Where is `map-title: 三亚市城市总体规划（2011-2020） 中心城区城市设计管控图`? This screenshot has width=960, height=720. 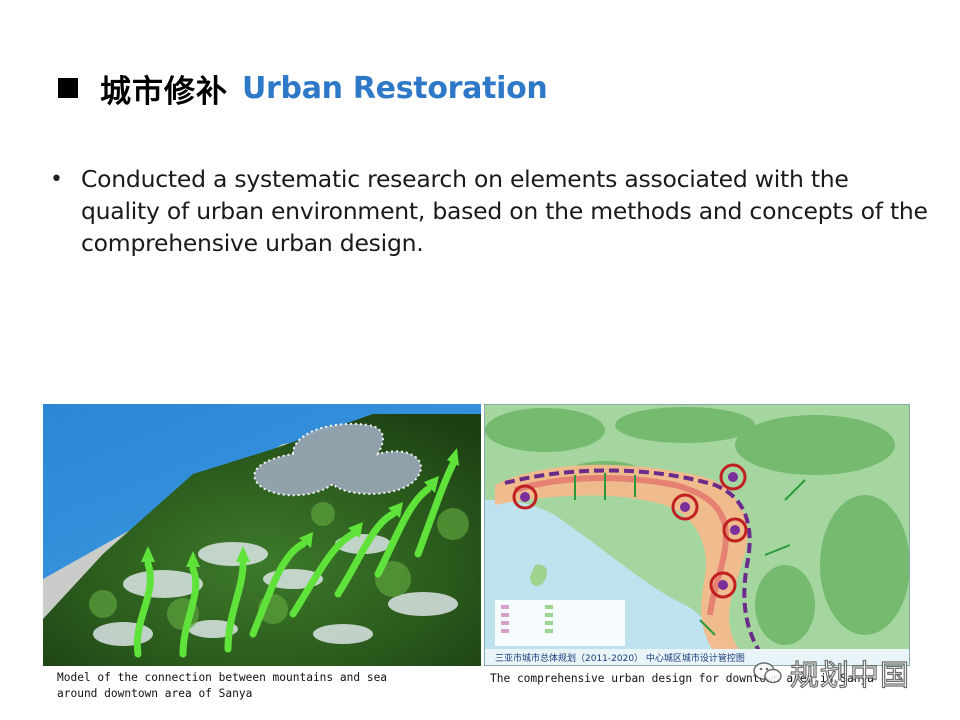
map-title: 三亚市城市总体规划（2011-2020） 中心城区城市设计管控图 is located at coordinates (620, 658).